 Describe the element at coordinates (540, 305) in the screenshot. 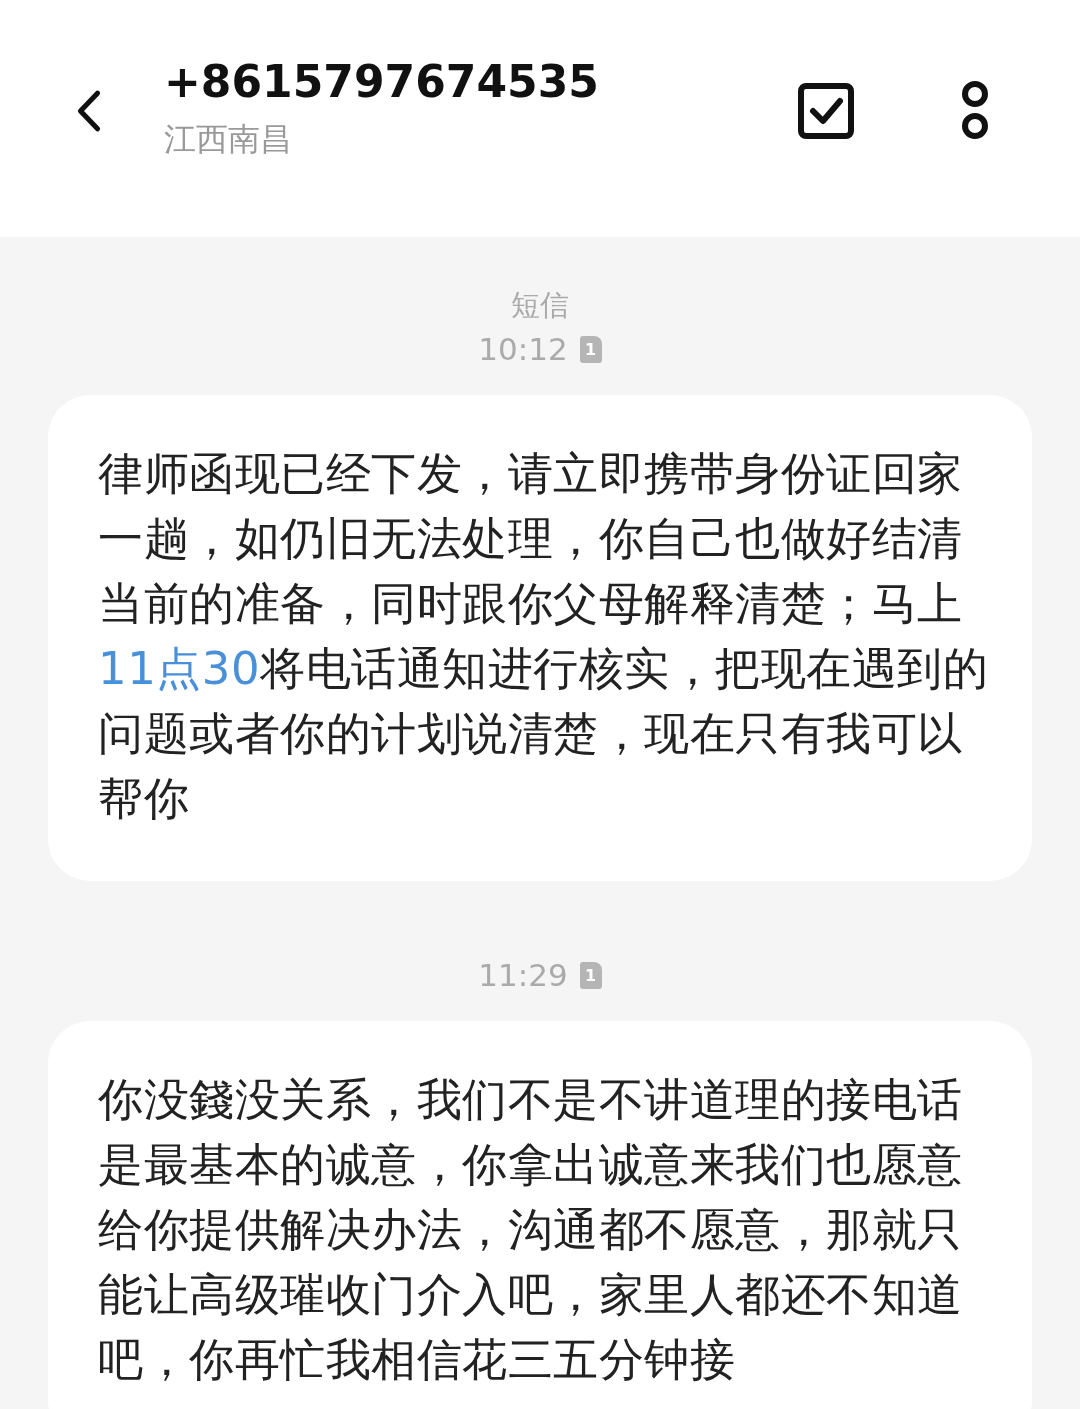

I see `channel-label: 短信` at that location.